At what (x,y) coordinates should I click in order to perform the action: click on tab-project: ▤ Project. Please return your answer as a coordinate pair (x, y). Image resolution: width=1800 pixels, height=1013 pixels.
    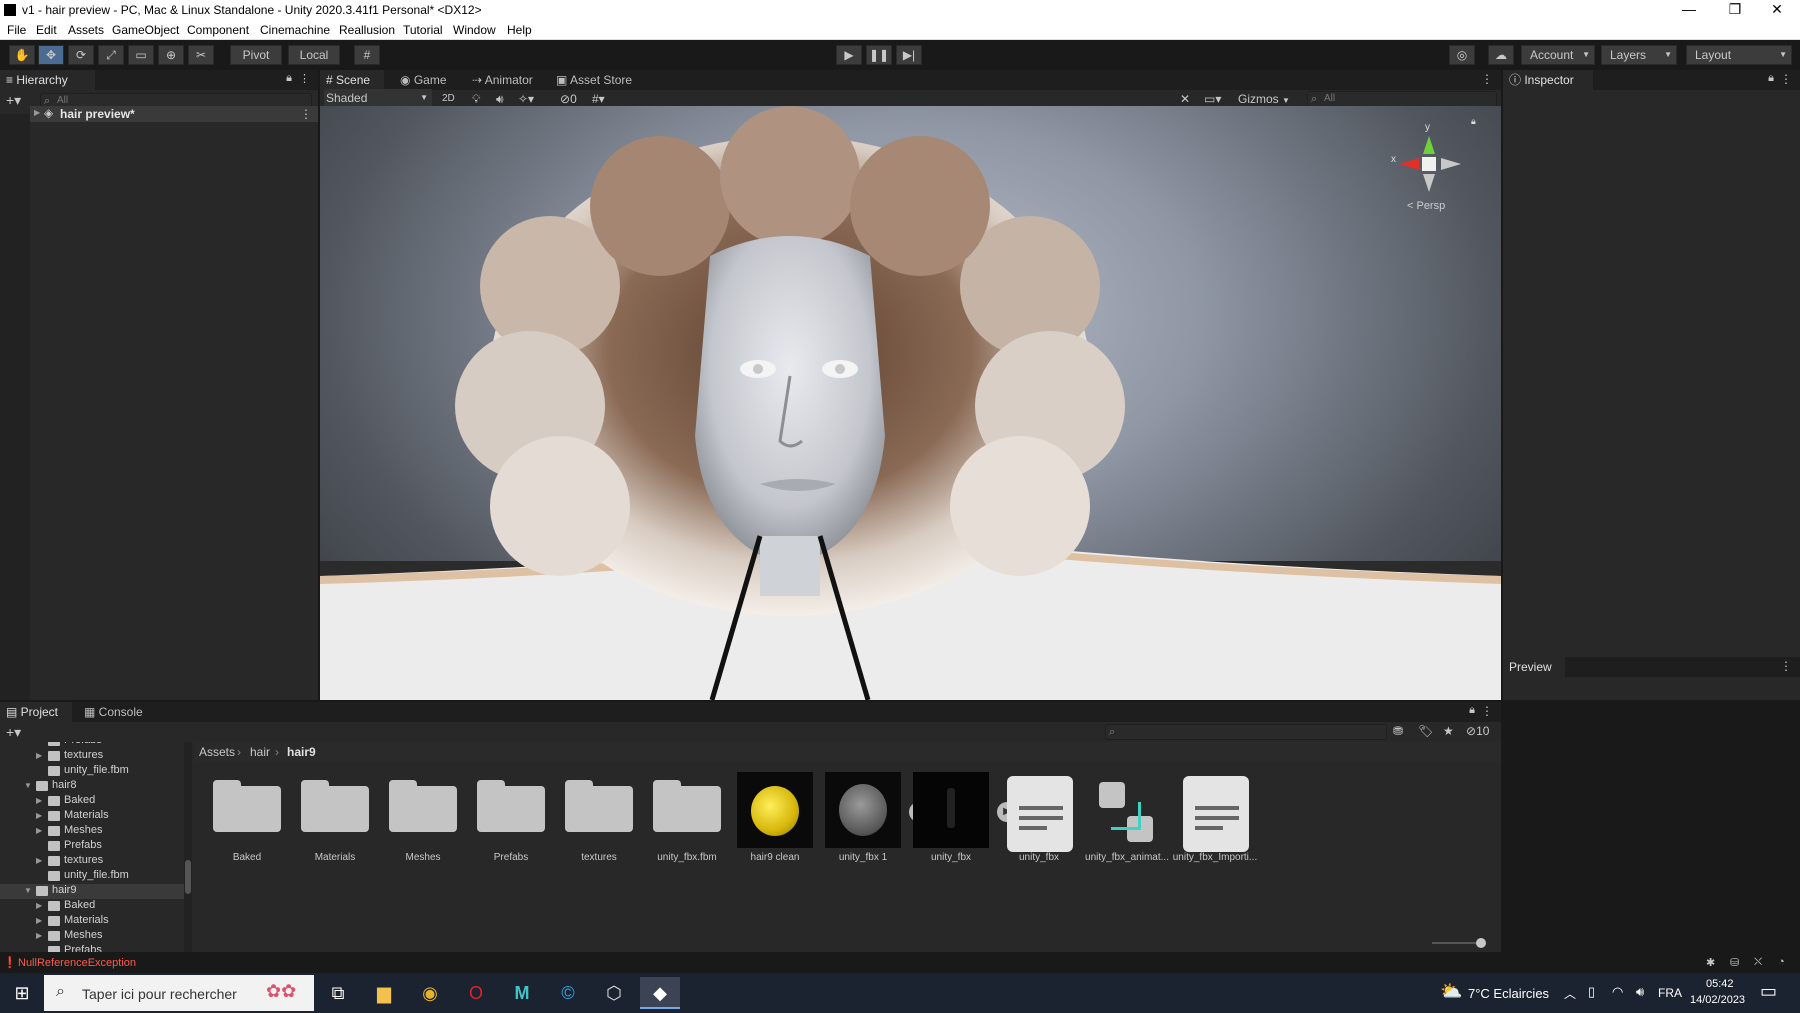
    Looking at the image, I should click on (36, 712).